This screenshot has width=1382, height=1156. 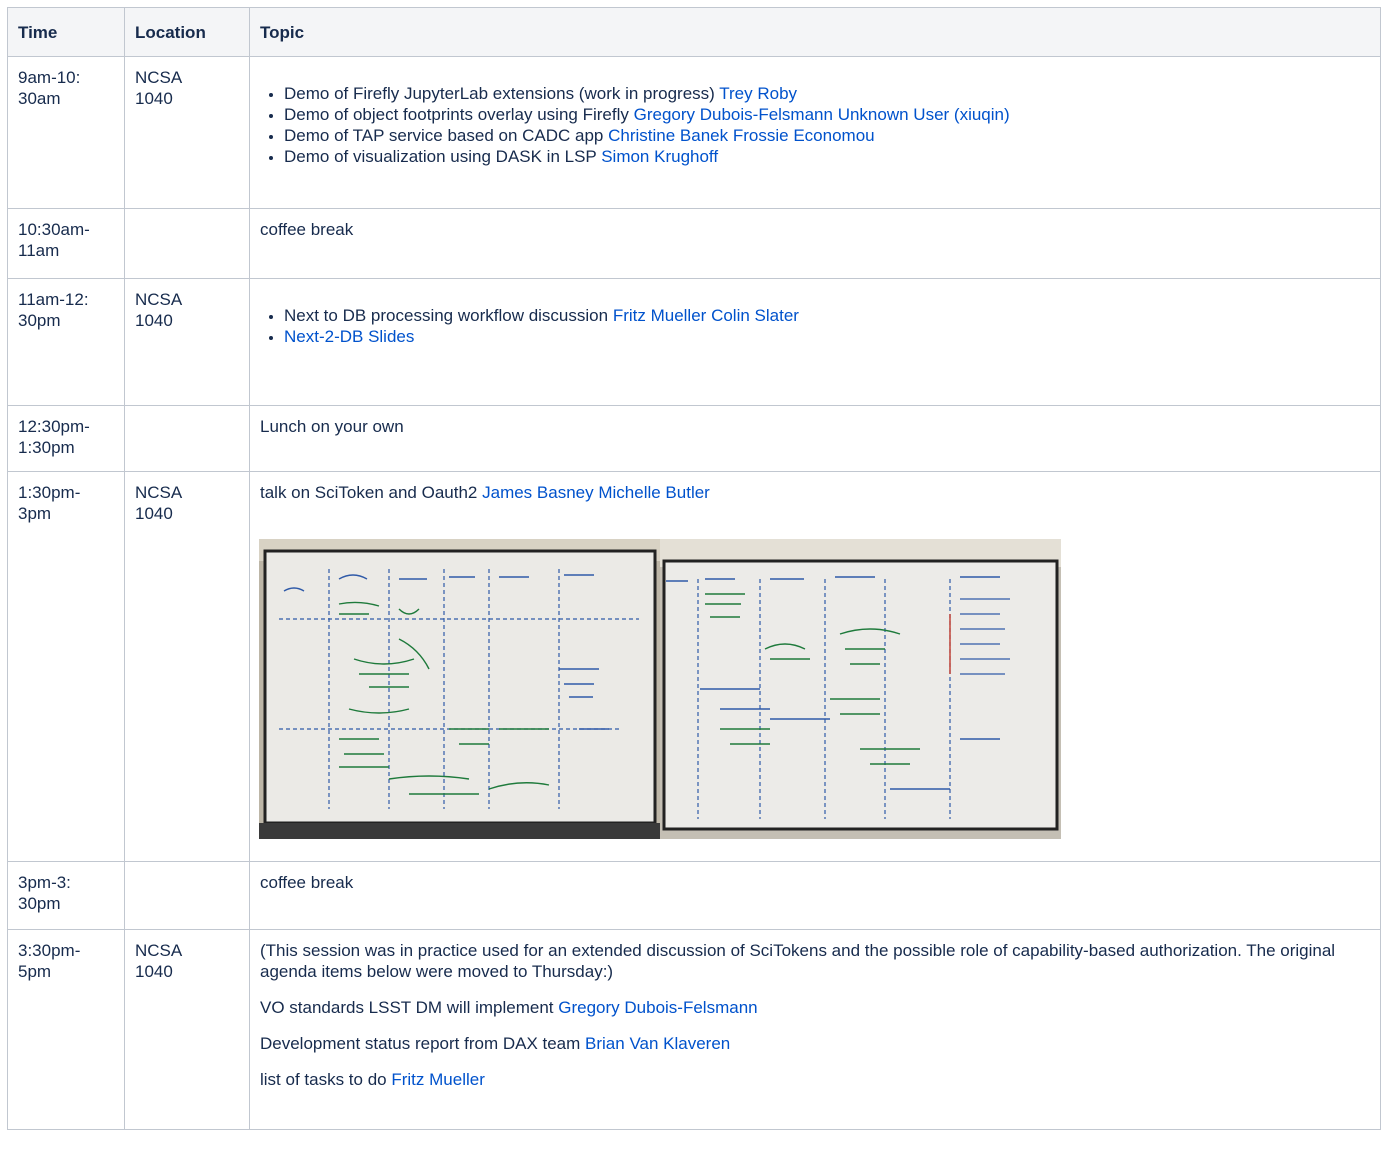 I want to click on slides-link: Next-2-DB Slides, so click(x=349, y=336).